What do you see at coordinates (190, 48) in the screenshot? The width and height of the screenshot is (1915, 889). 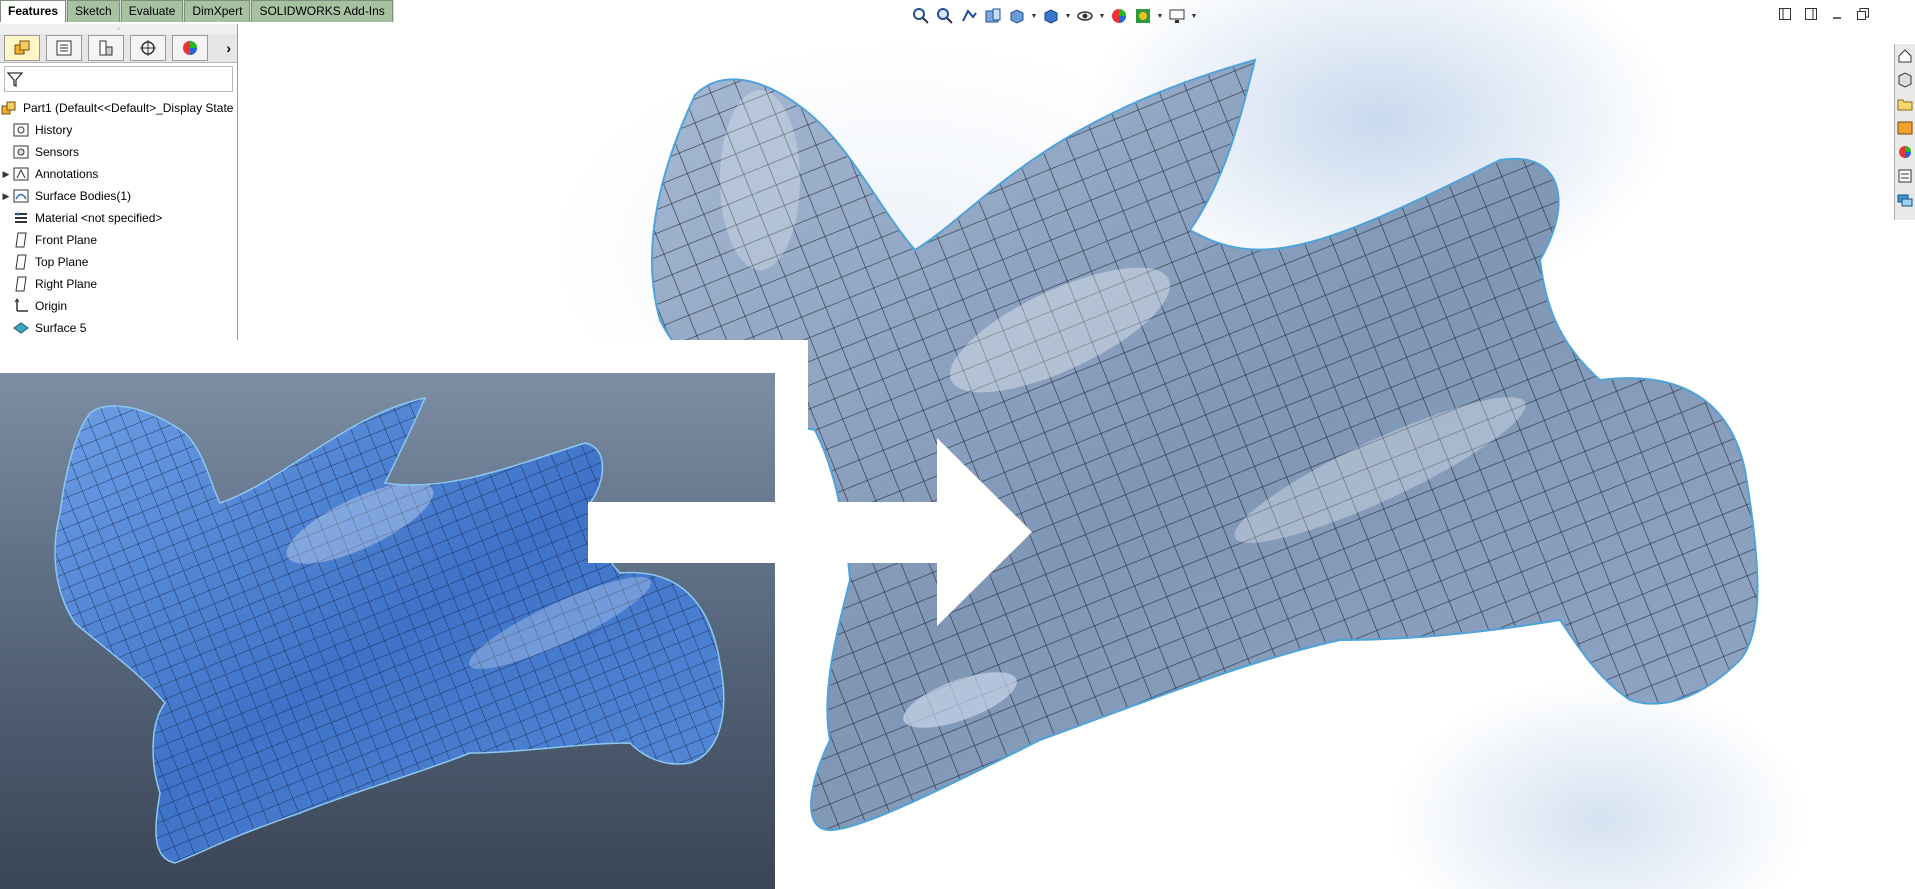 I see `display-manager-tab-icon` at bounding box center [190, 48].